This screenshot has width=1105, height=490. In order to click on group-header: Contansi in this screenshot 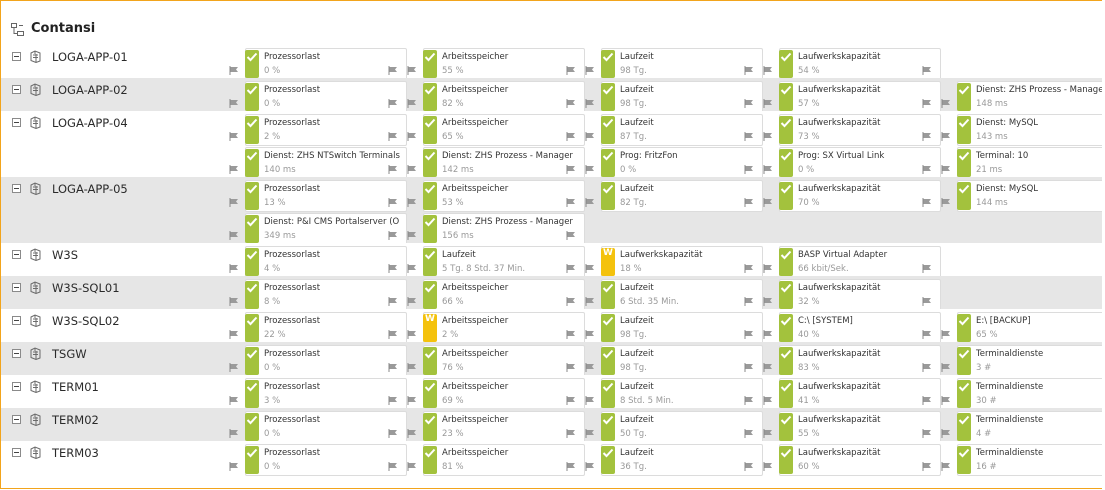, I will do `click(551, 23)`.